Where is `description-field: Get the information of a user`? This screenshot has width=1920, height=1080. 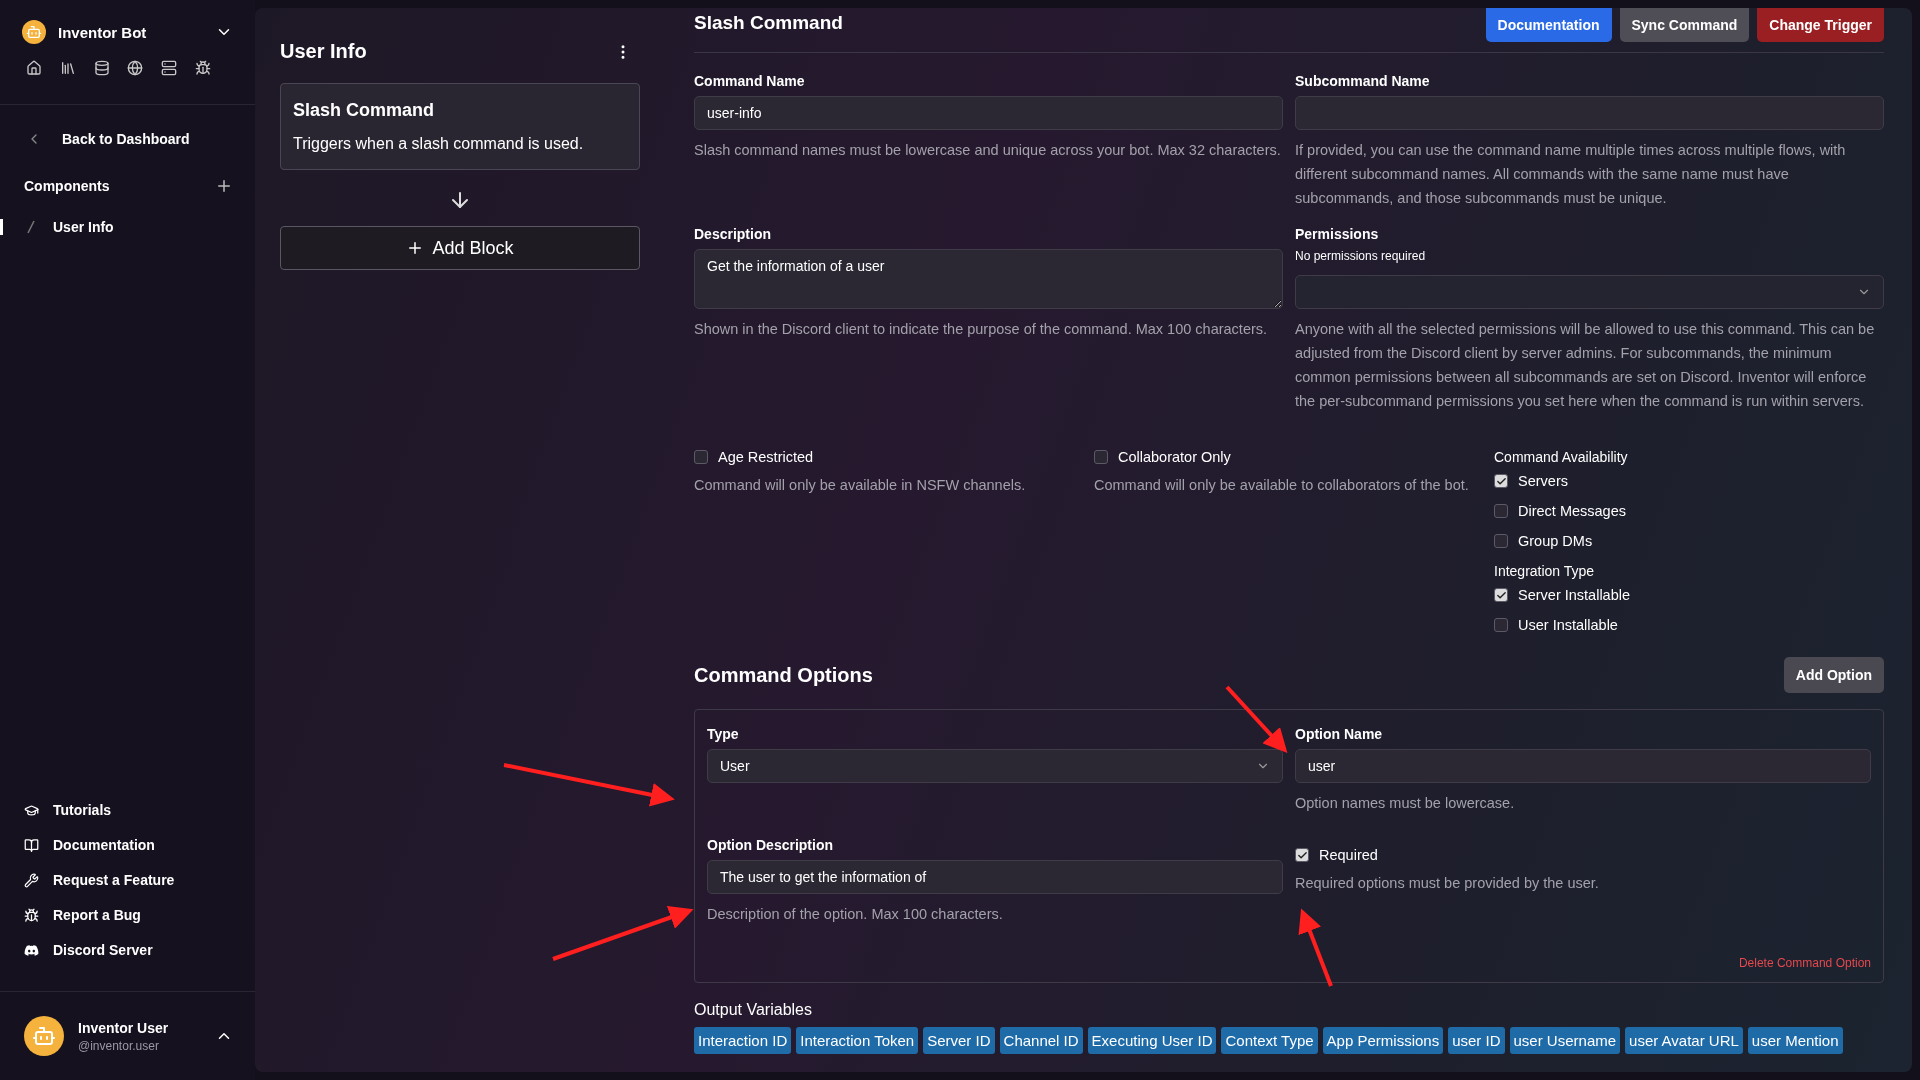 description-field: Get the information of a user is located at coordinates (988, 279).